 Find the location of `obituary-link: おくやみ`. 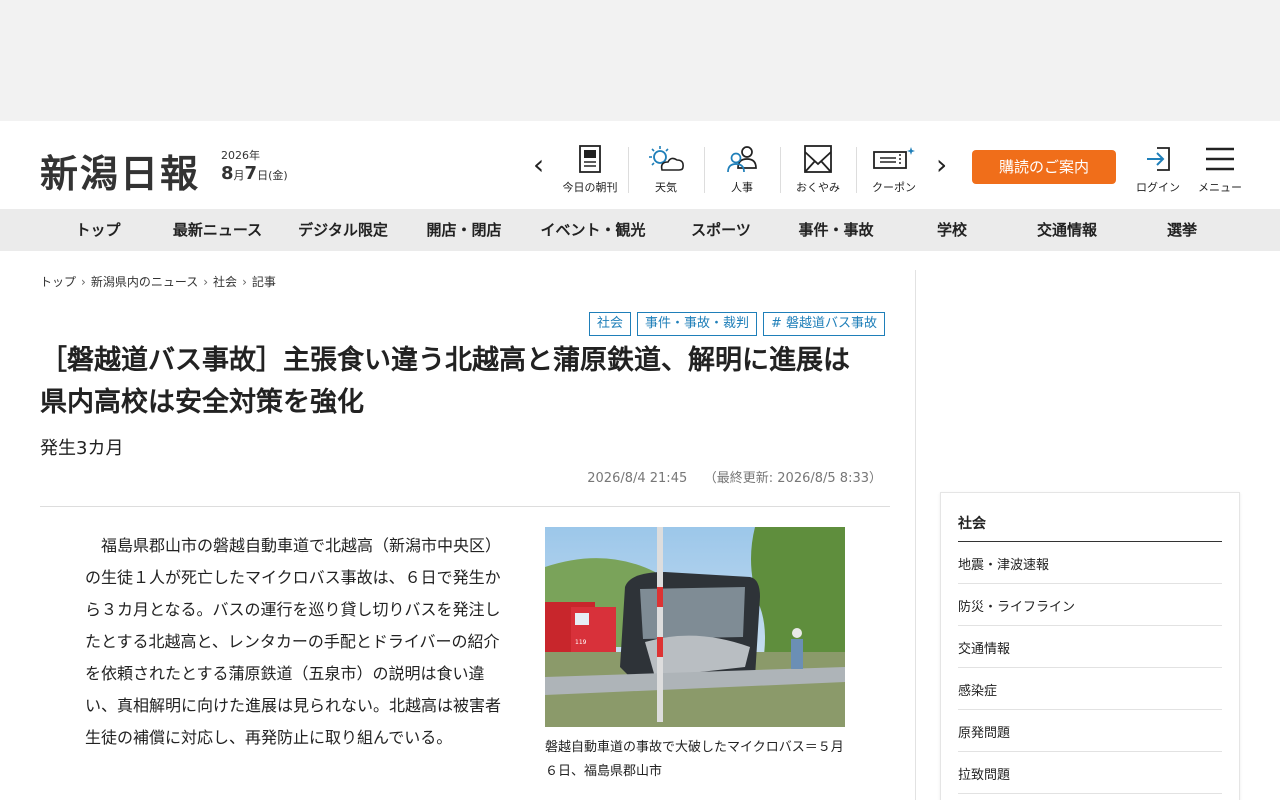

obituary-link: おくやみ is located at coordinates (818, 169).